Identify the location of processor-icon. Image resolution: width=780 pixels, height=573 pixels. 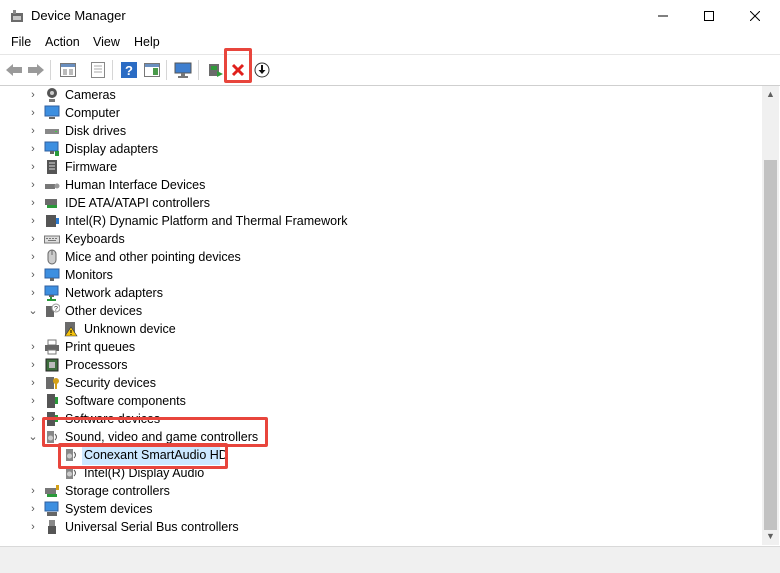
(52, 365).